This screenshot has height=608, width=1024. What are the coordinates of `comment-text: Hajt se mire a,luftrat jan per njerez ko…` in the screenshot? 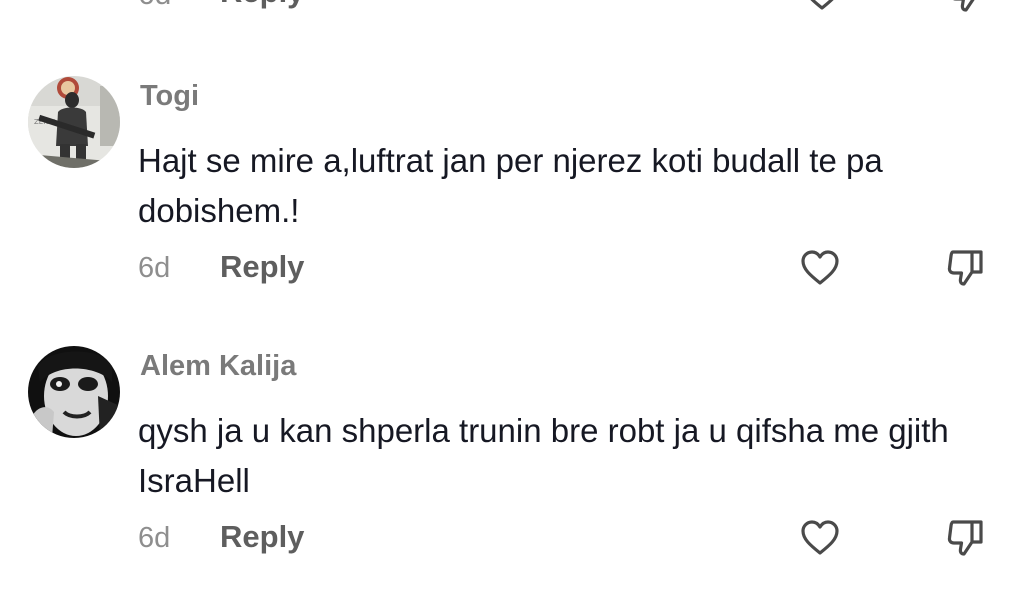 It's located at (510, 185).